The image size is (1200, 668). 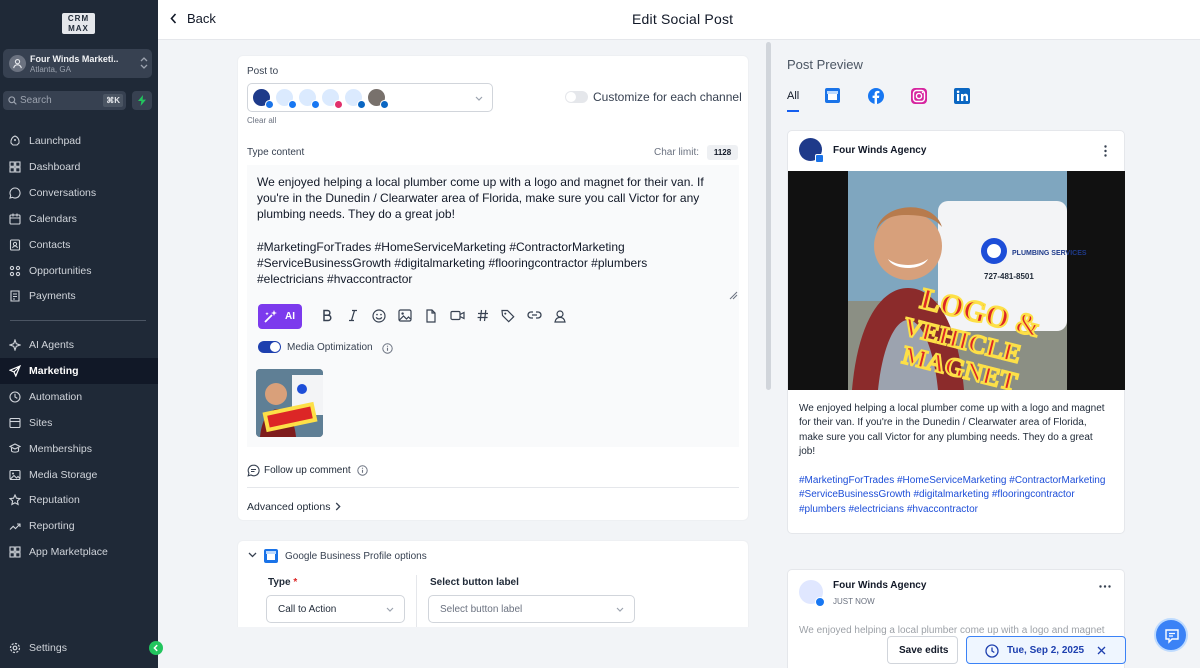 I want to click on tab-linkedin-icon, so click(x=962, y=96).